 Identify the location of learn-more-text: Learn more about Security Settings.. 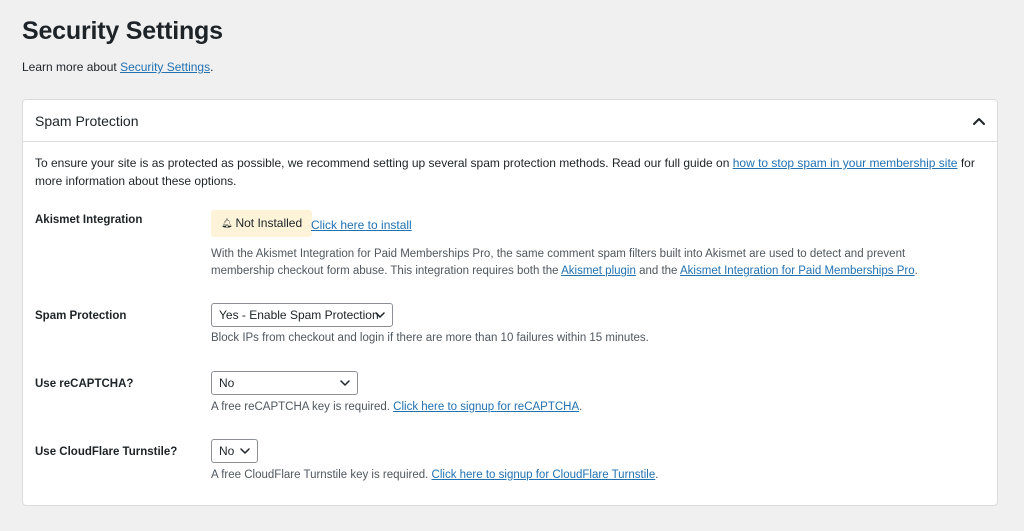
(117, 67).